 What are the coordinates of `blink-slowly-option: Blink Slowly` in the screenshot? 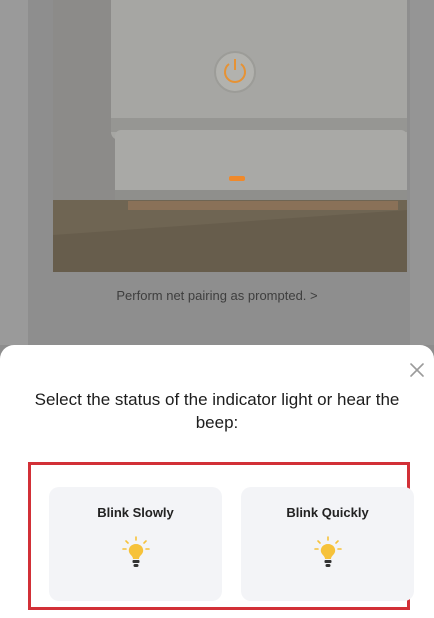 It's located at (135, 544).